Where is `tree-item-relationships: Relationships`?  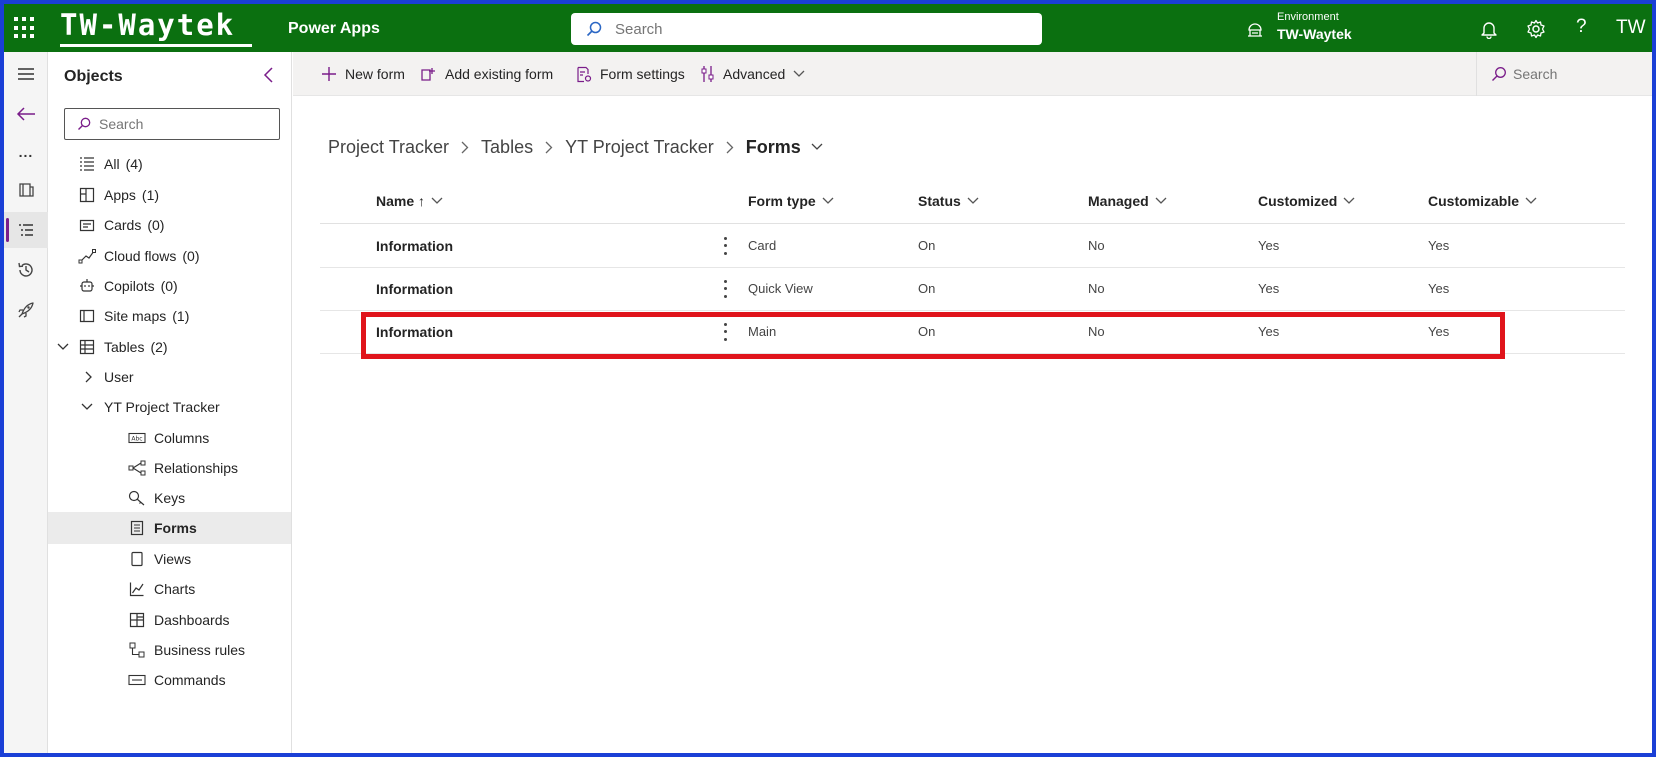 tree-item-relationships: Relationships is located at coordinates (169, 468).